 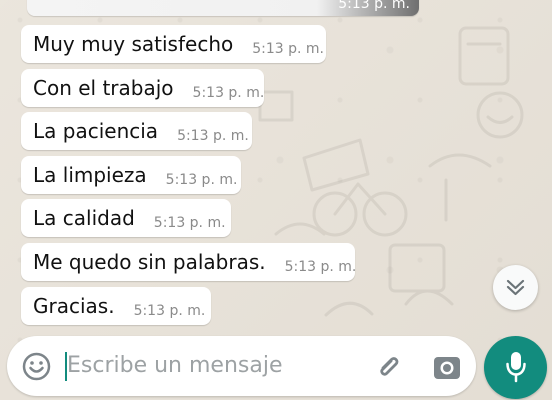 I want to click on paperclip-icon, so click(x=389, y=367).